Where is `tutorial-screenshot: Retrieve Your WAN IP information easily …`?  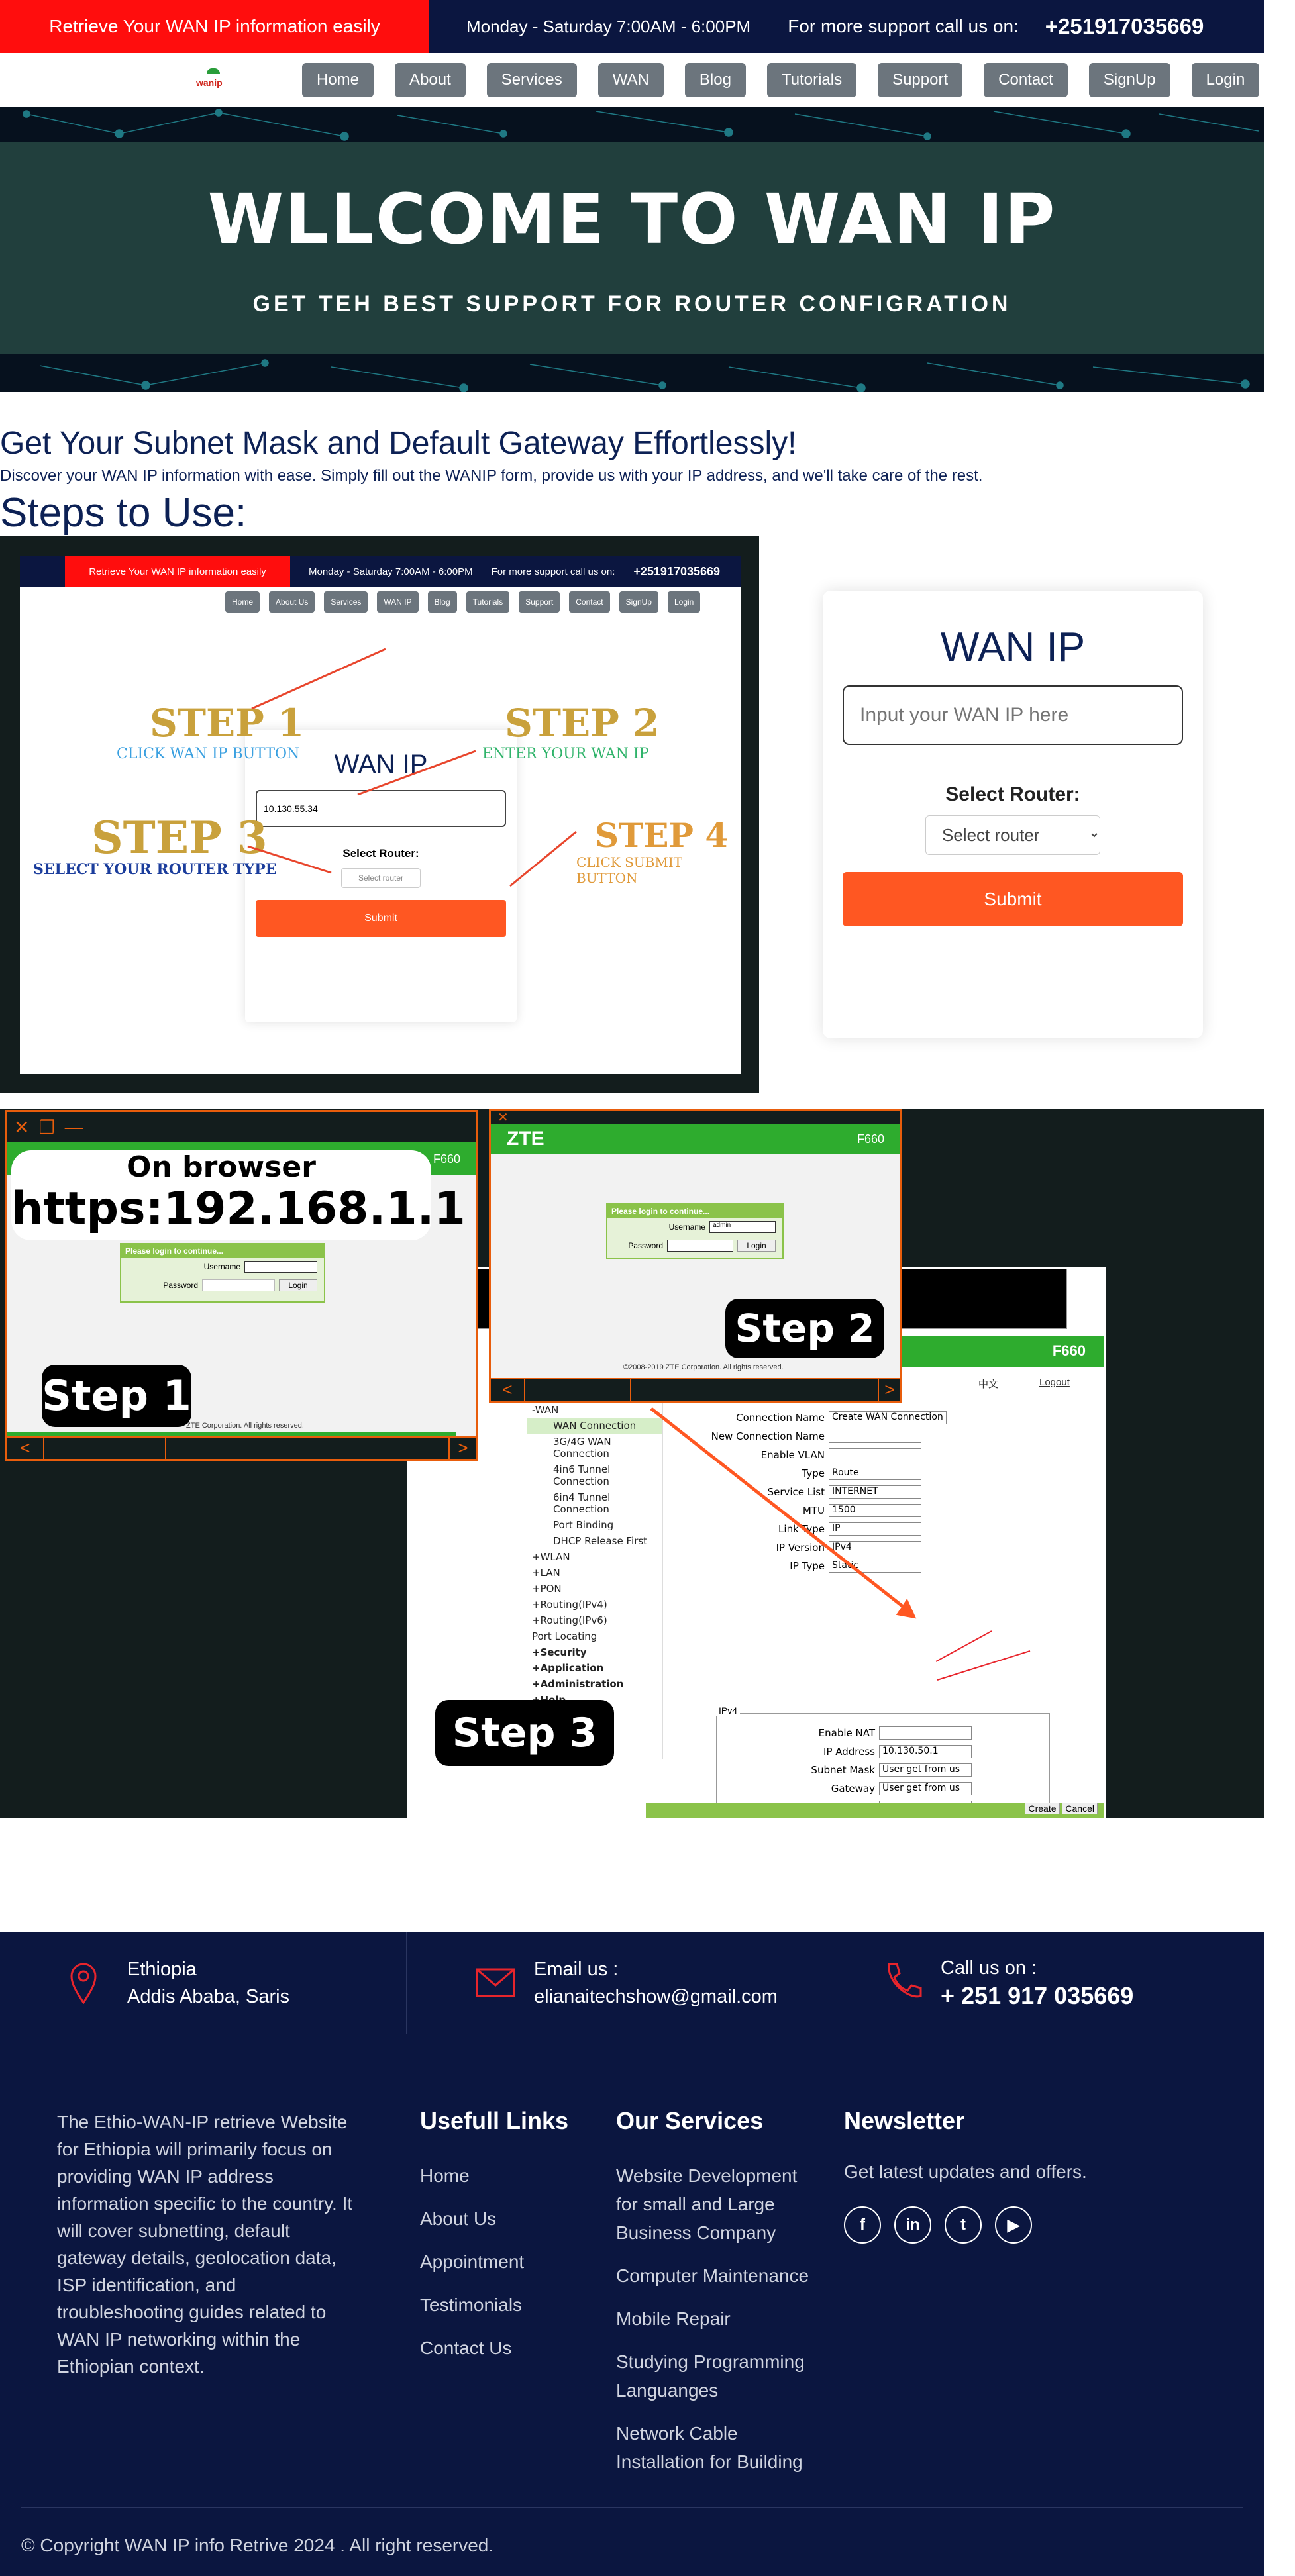
tutorial-screenshot: Retrieve Your WAN IP information easily … is located at coordinates (379, 814).